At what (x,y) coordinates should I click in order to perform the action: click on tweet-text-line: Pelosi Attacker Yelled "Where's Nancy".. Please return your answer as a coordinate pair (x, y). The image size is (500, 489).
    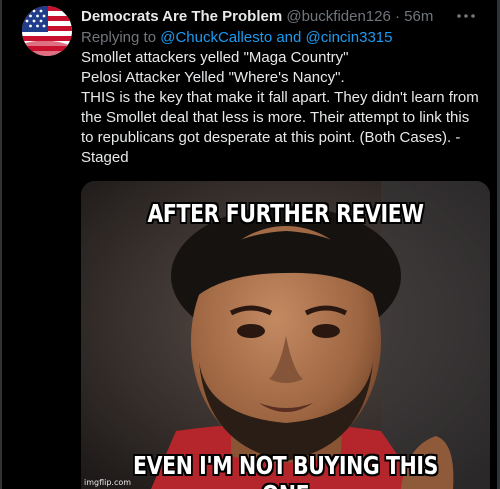
    Looking at the image, I should click on (213, 77).